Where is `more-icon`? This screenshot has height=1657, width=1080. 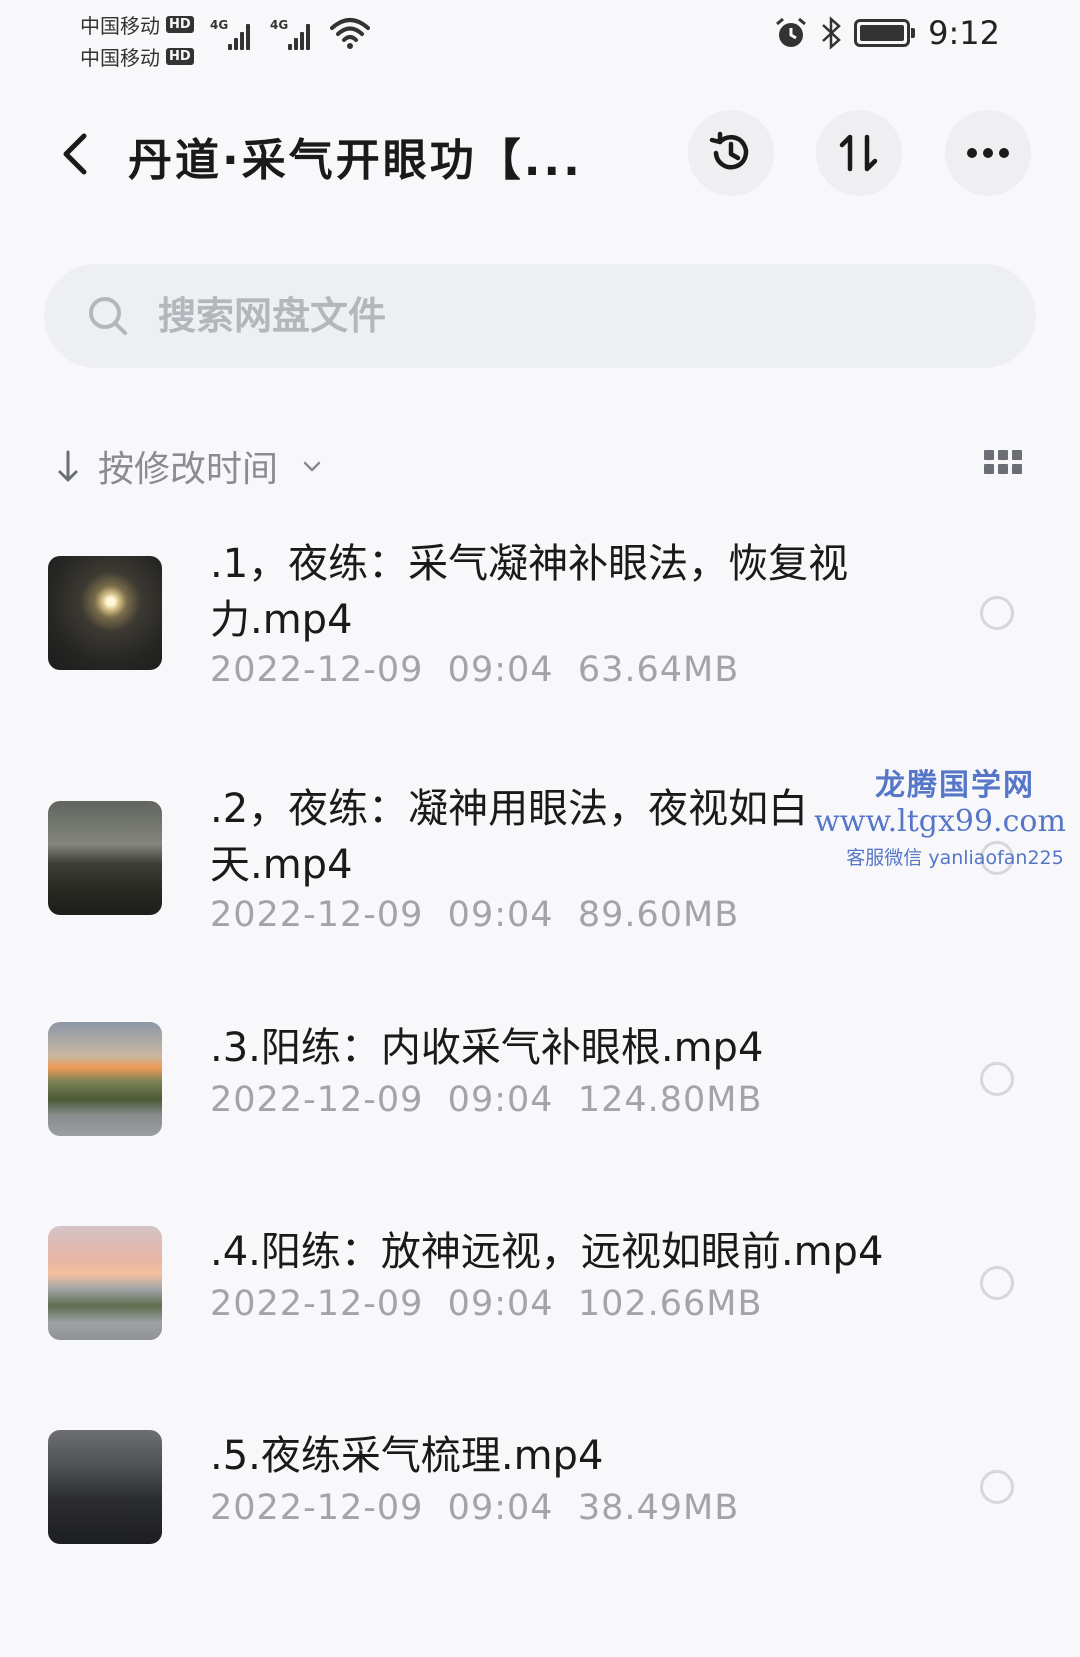
more-icon is located at coordinates (988, 153).